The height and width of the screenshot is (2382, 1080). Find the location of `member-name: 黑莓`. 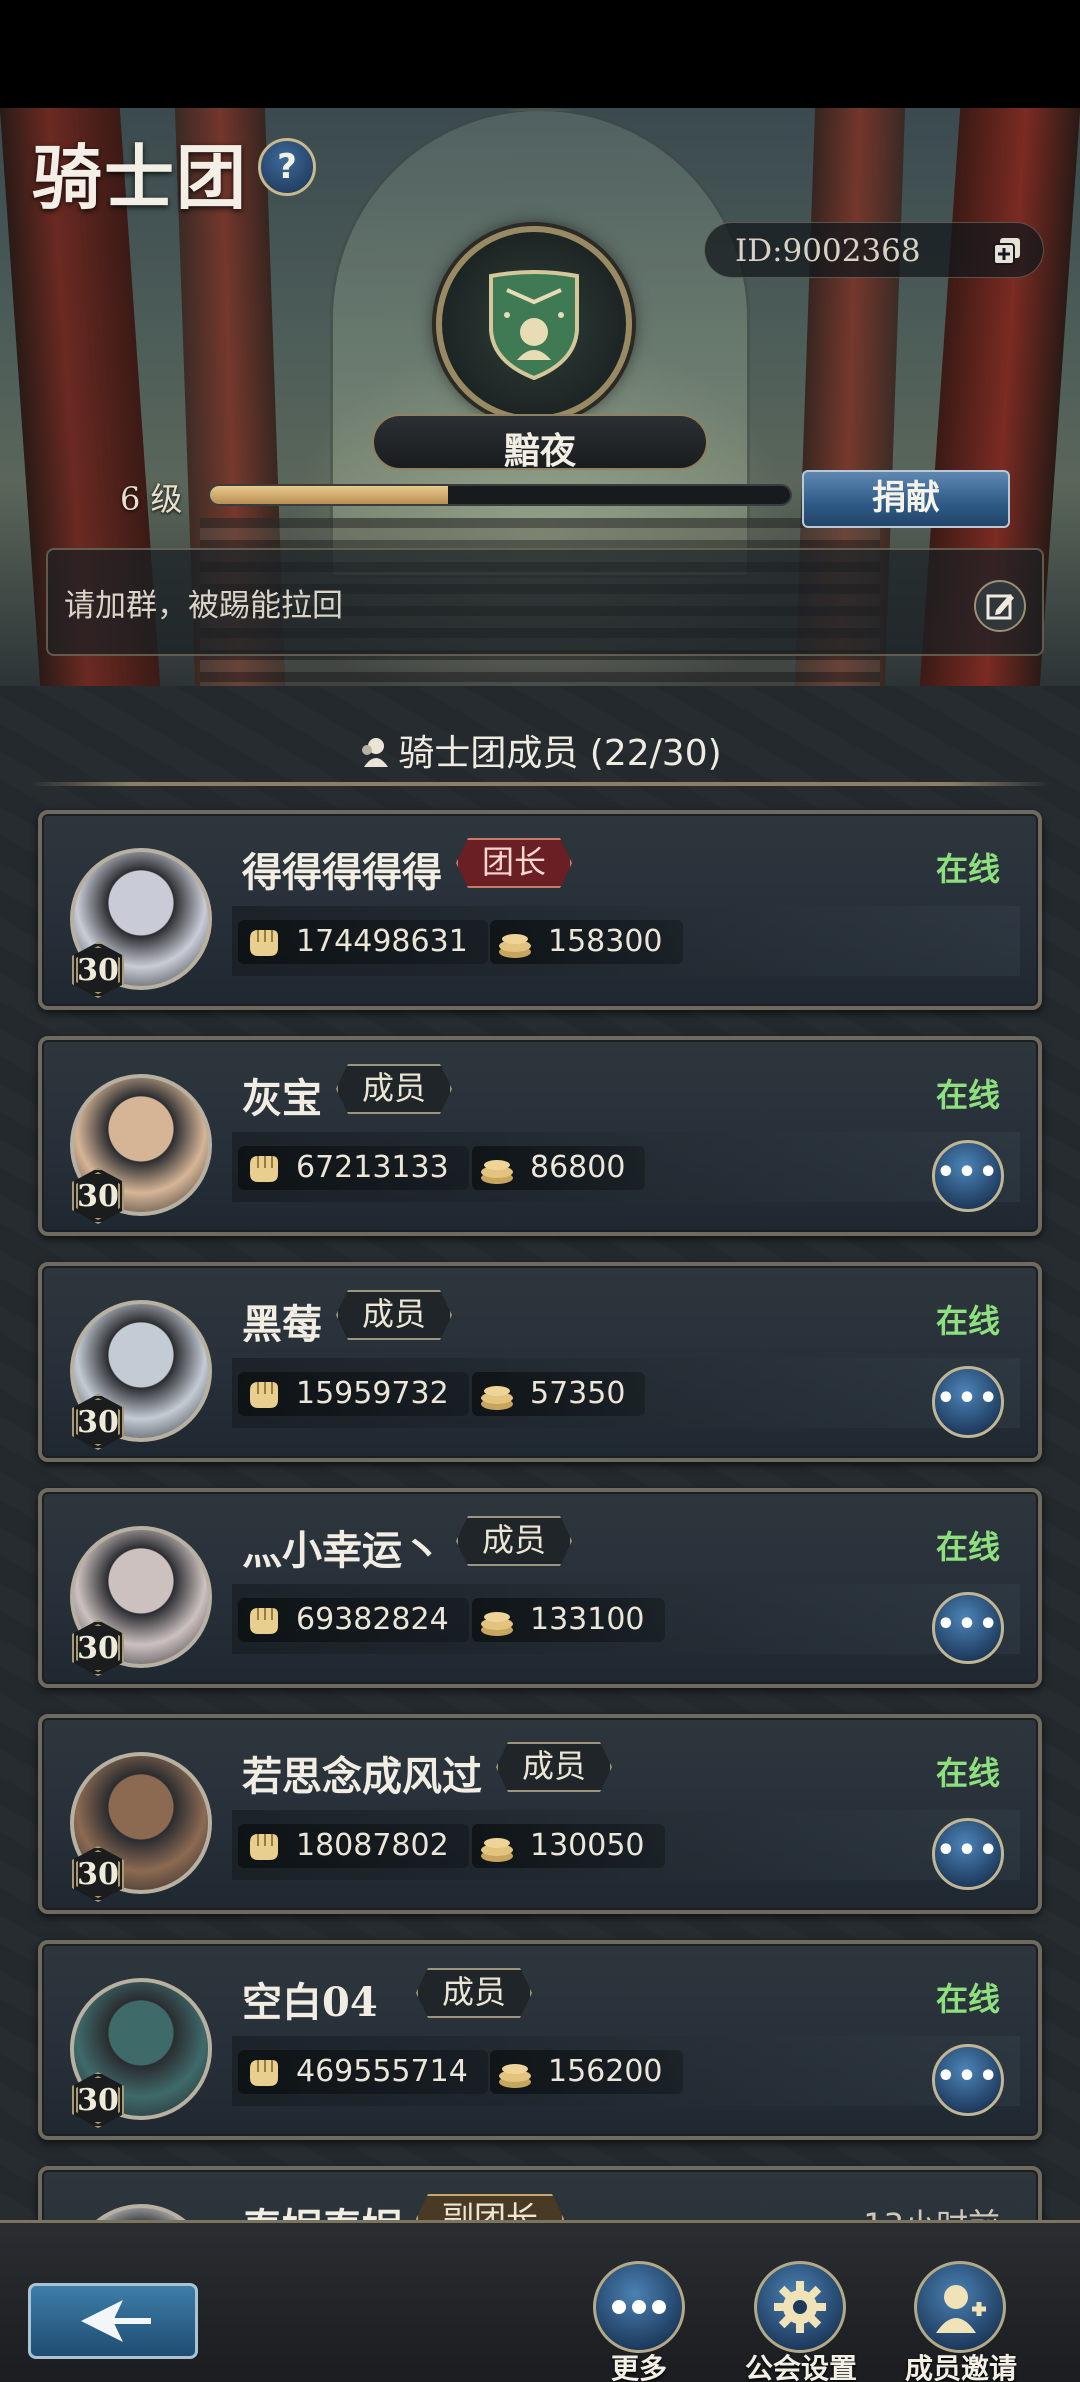

member-name: 黑莓 is located at coordinates (282, 1324).